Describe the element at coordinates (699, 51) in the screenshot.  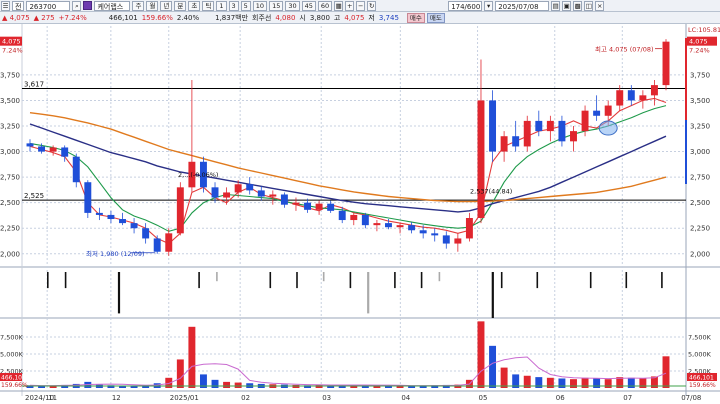
I see `right-price-pct: 7.24%` at that location.